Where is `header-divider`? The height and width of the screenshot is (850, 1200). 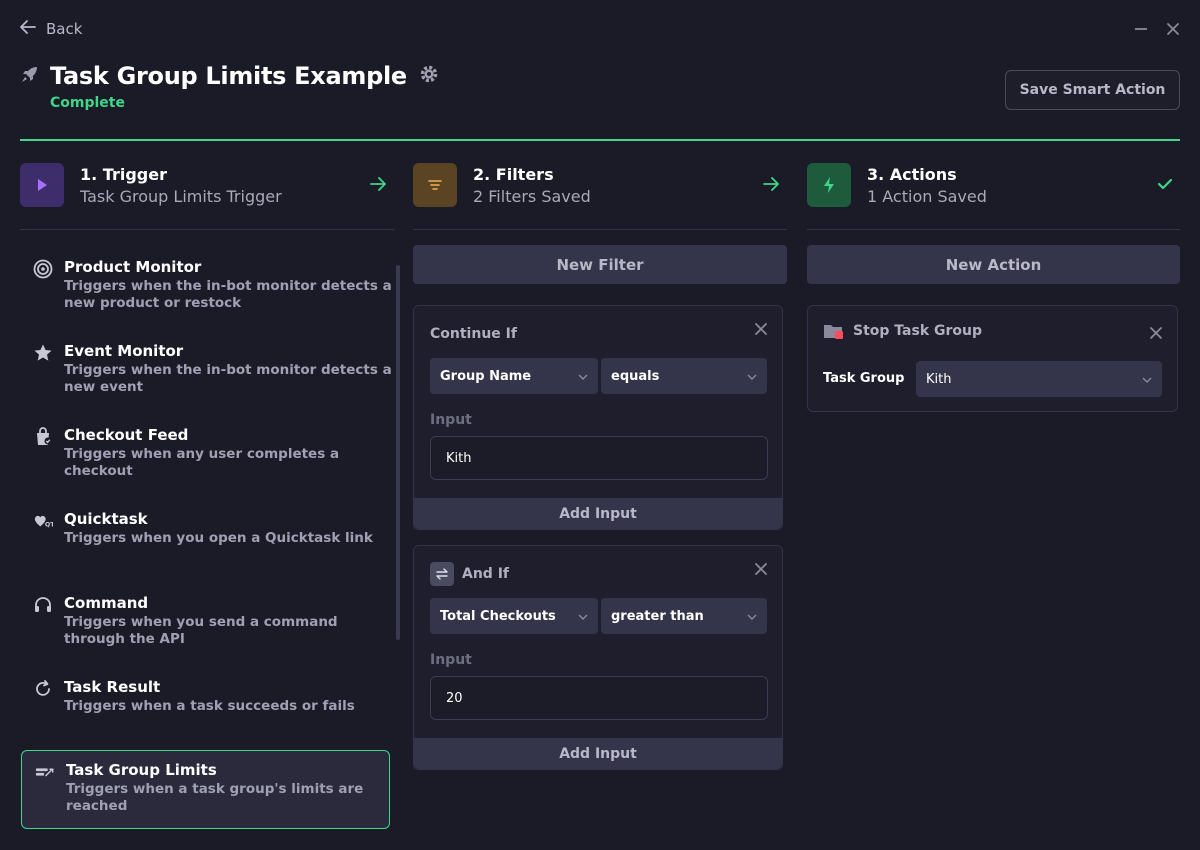 header-divider is located at coordinates (600, 140).